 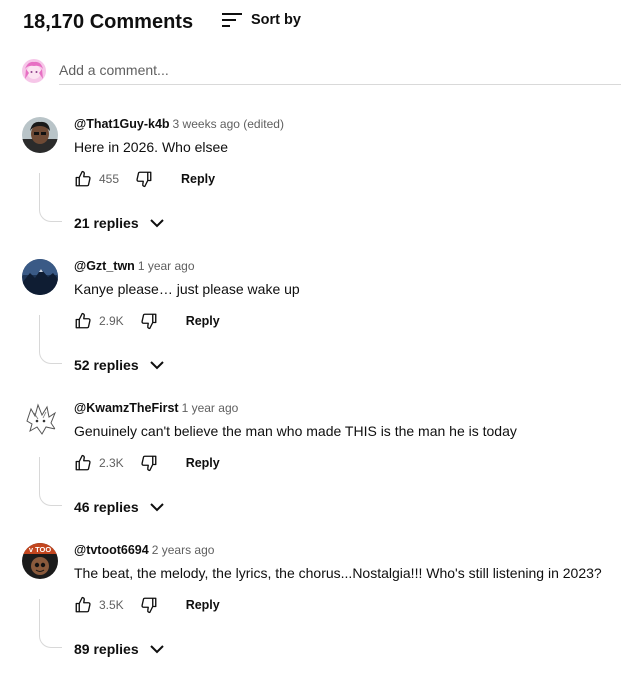 What do you see at coordinates (34, 71) in the screenshot?
I see `current-user-avatar` at bounding box center [34, 71].